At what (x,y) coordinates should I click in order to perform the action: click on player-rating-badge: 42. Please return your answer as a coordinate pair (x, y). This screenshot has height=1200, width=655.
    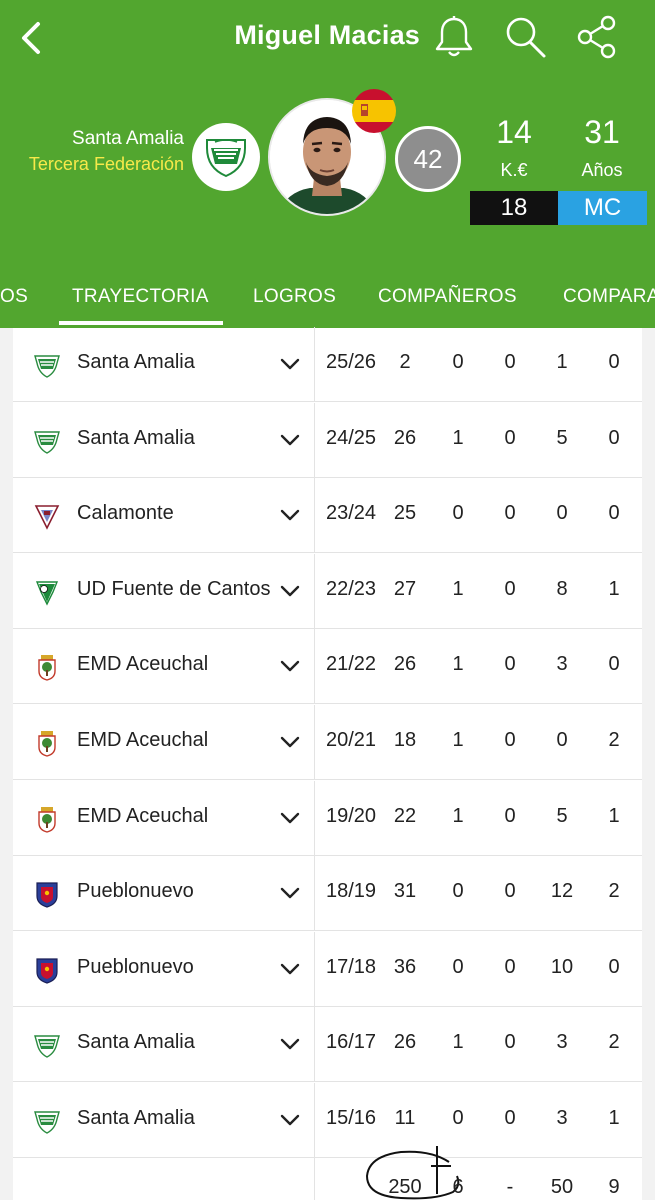
    Looking at the image, I should click on (428, 159).